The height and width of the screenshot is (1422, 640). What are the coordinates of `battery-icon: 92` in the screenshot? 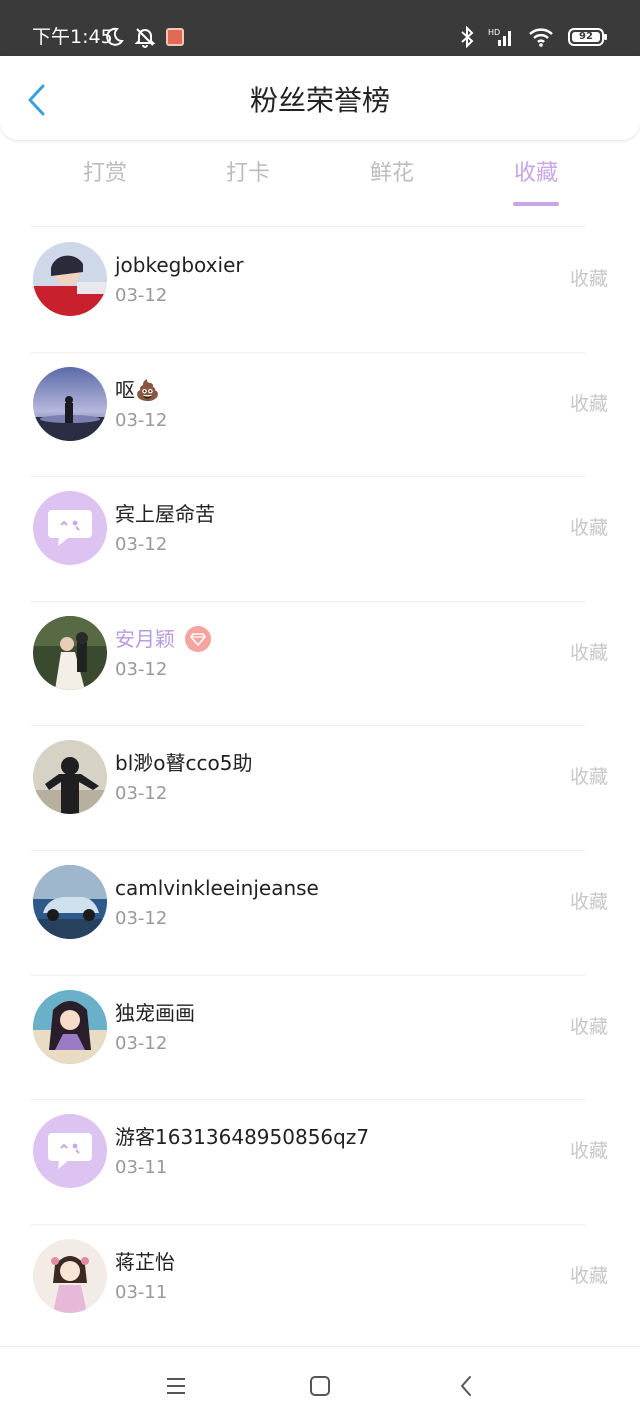 It's located at (587, 37).